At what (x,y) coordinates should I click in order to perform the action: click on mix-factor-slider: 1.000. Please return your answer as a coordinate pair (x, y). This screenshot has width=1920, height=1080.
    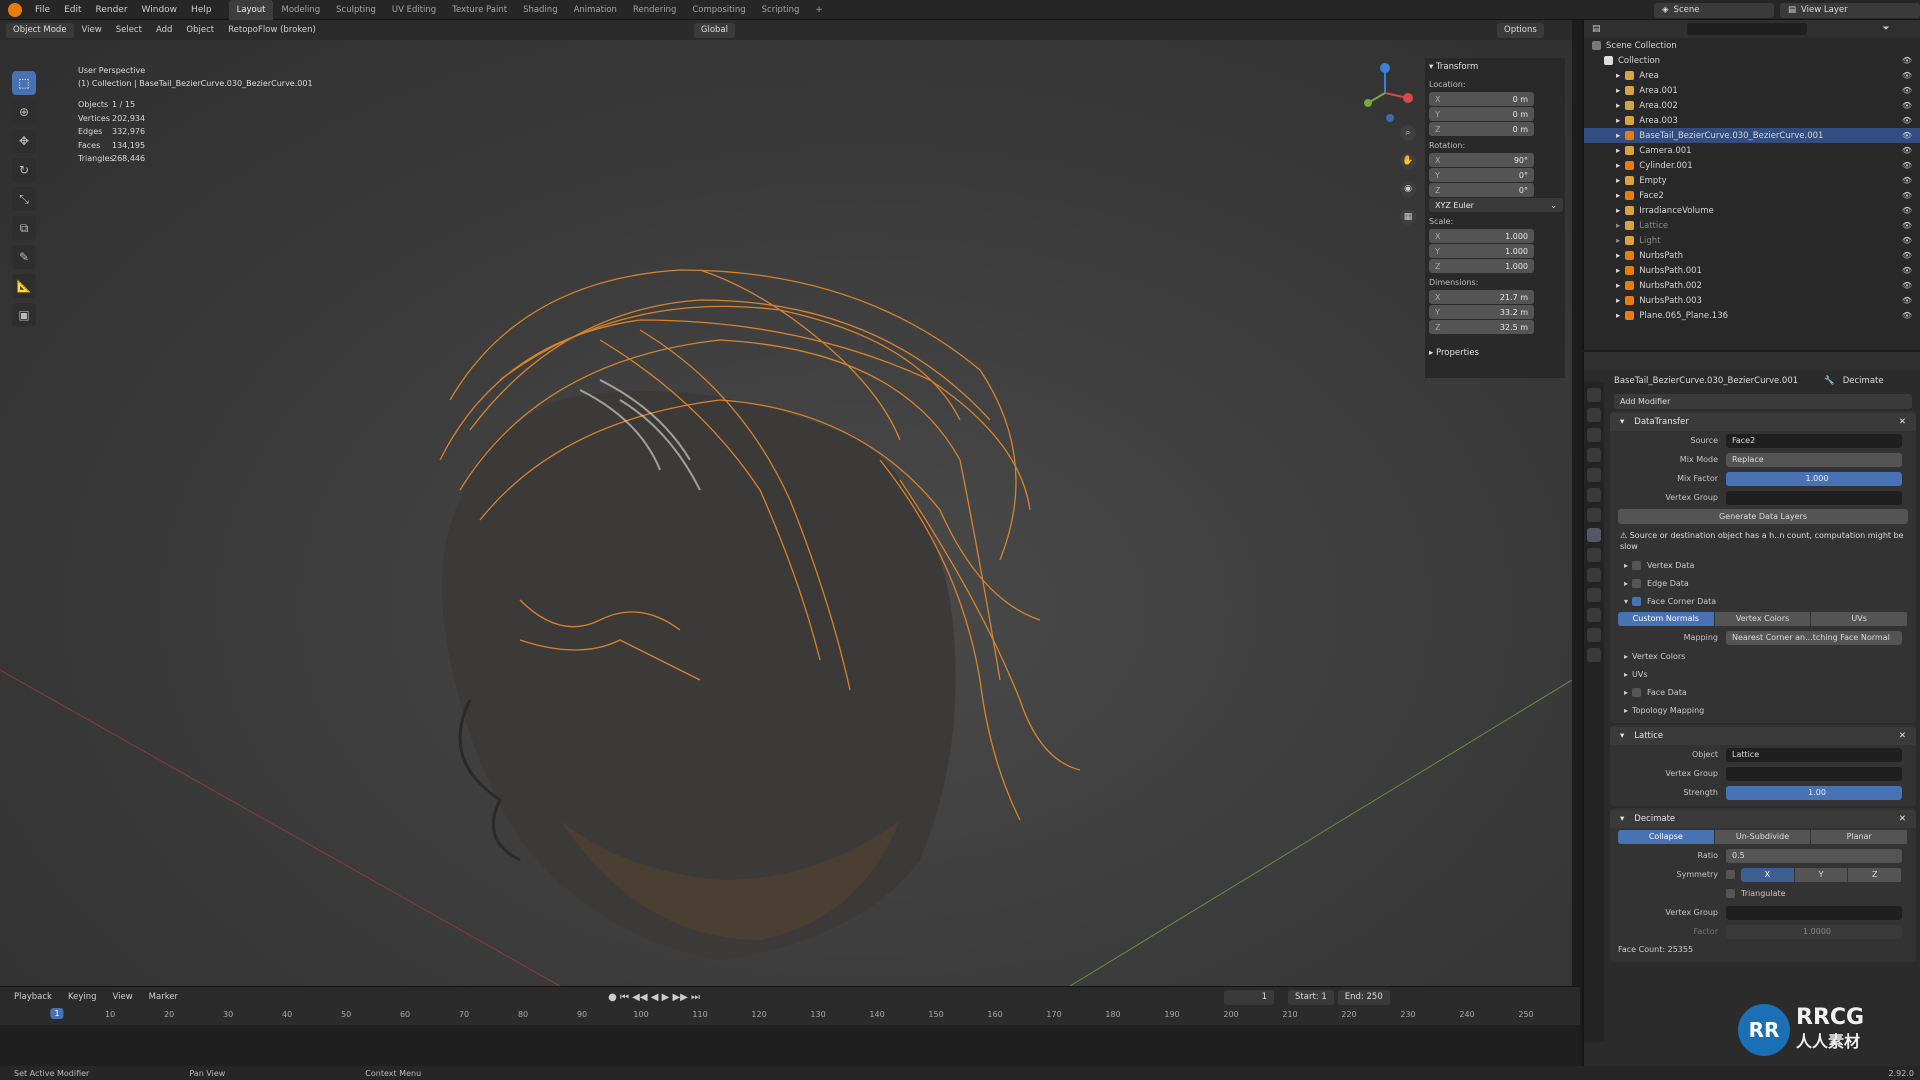
    Looking at the image, I should click on (1814, 478).